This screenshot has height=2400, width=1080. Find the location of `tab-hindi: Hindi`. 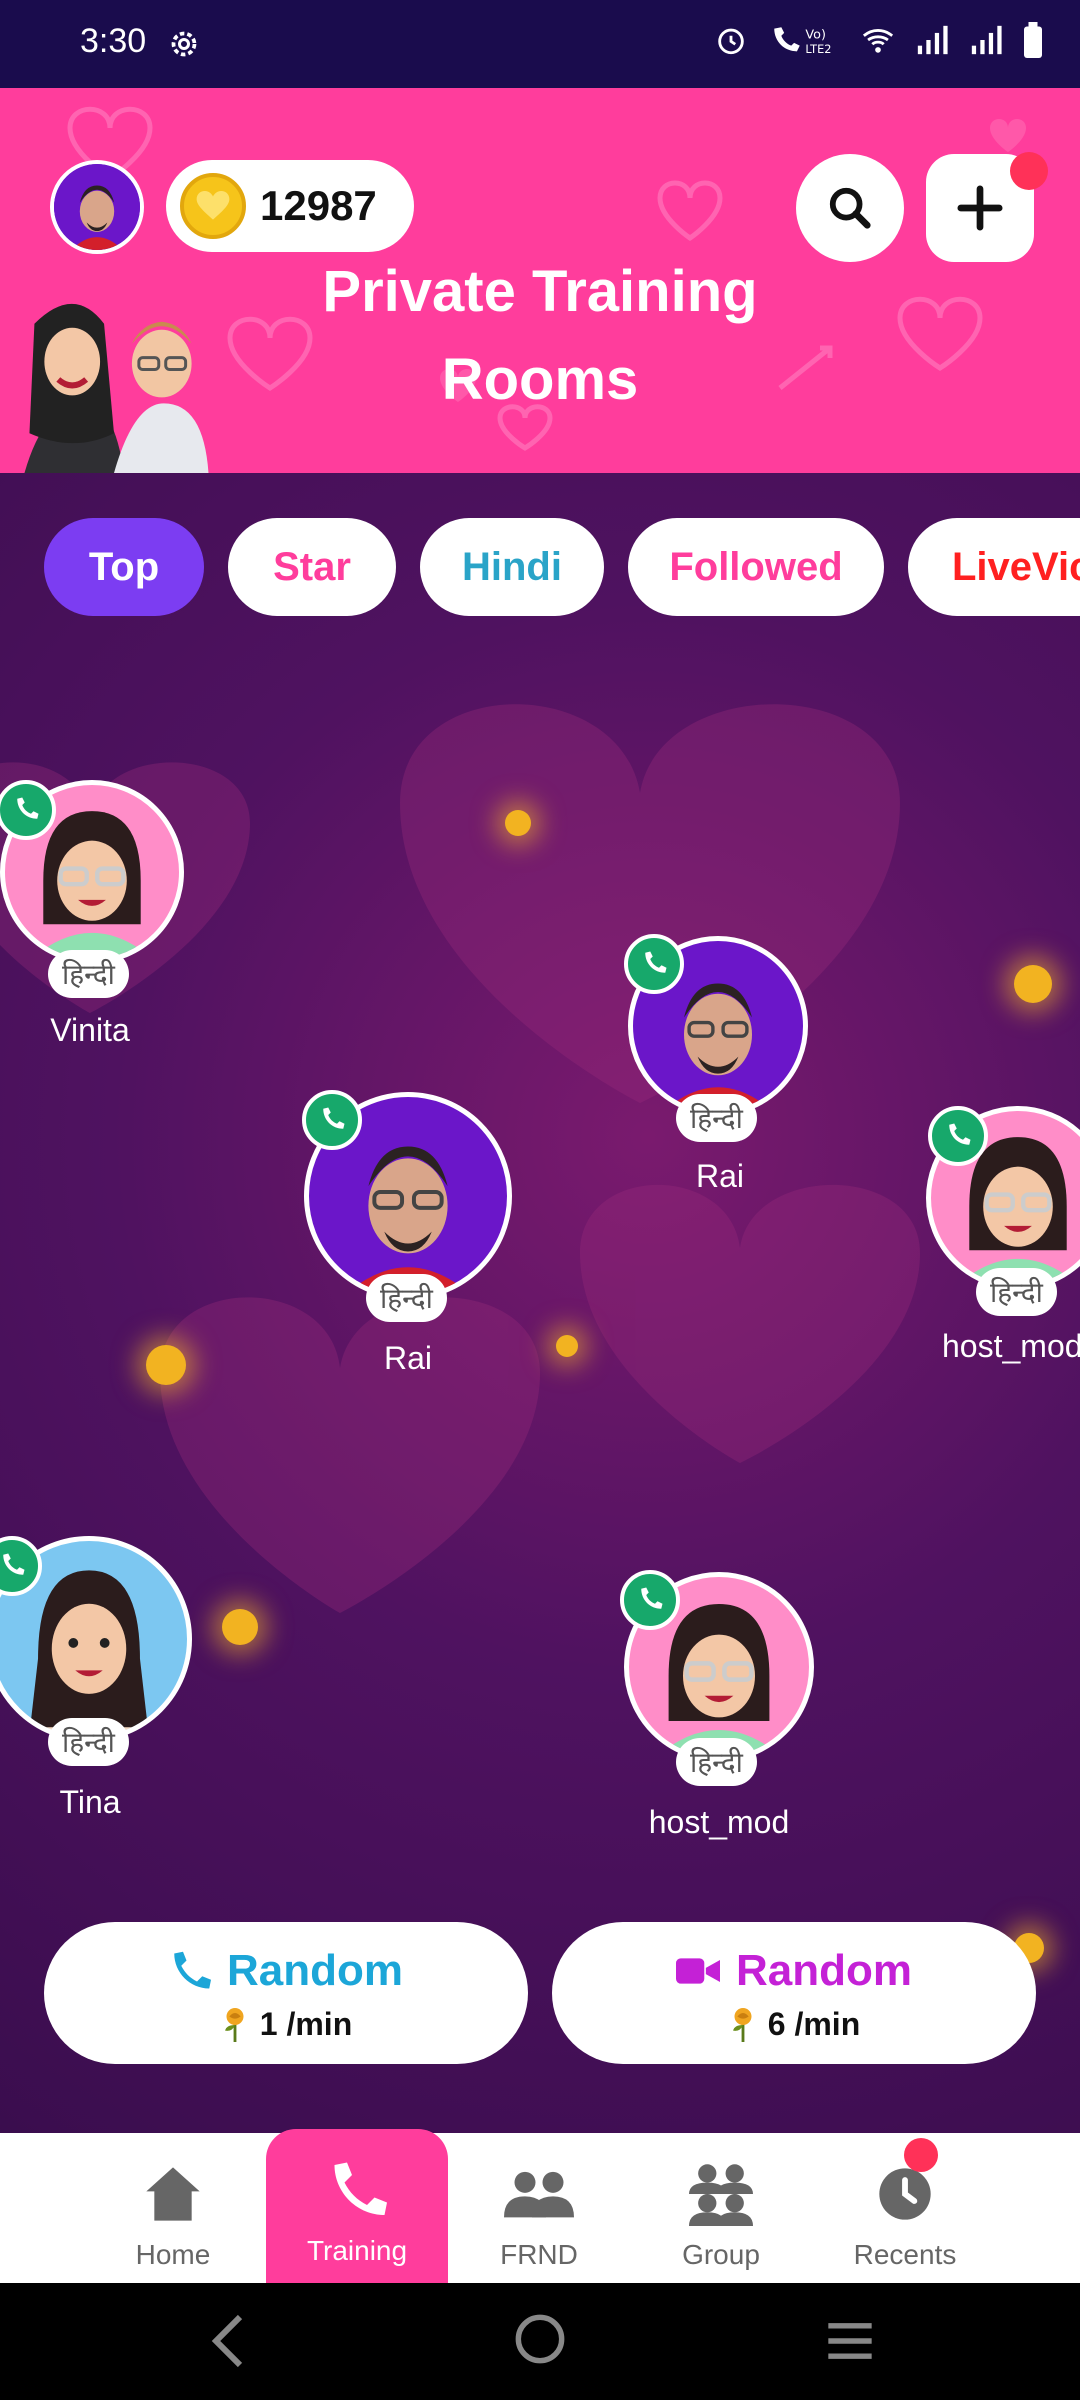

tab-hindi: Hindi is located at coordinates (512, 567).